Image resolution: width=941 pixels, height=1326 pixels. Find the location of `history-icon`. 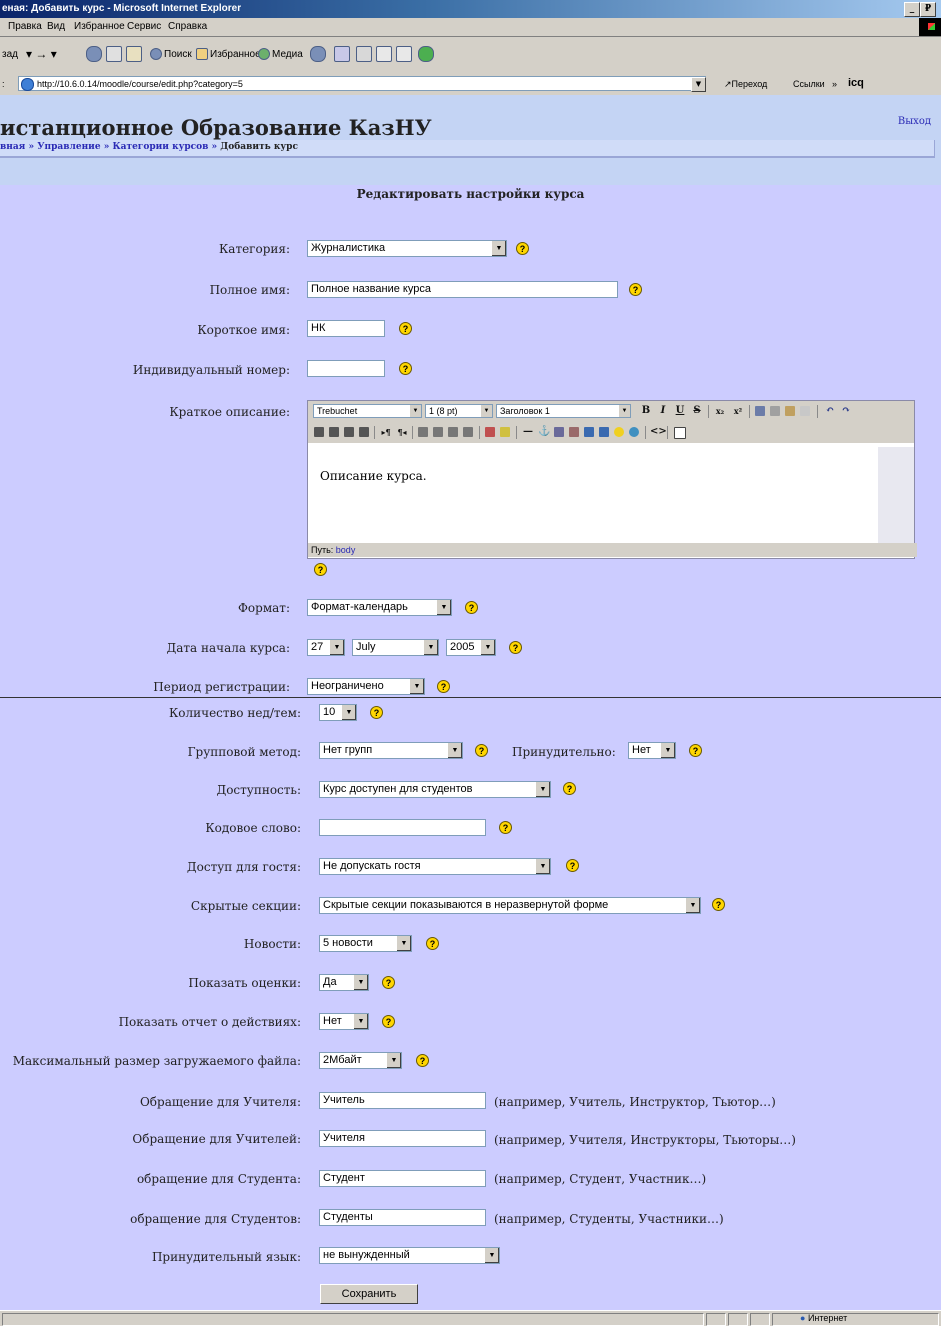

history-icon is located at coordinates (318, 54).